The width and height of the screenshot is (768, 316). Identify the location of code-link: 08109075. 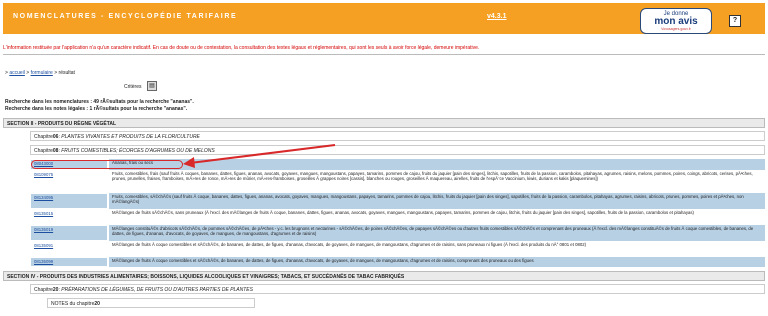
(43, 174).